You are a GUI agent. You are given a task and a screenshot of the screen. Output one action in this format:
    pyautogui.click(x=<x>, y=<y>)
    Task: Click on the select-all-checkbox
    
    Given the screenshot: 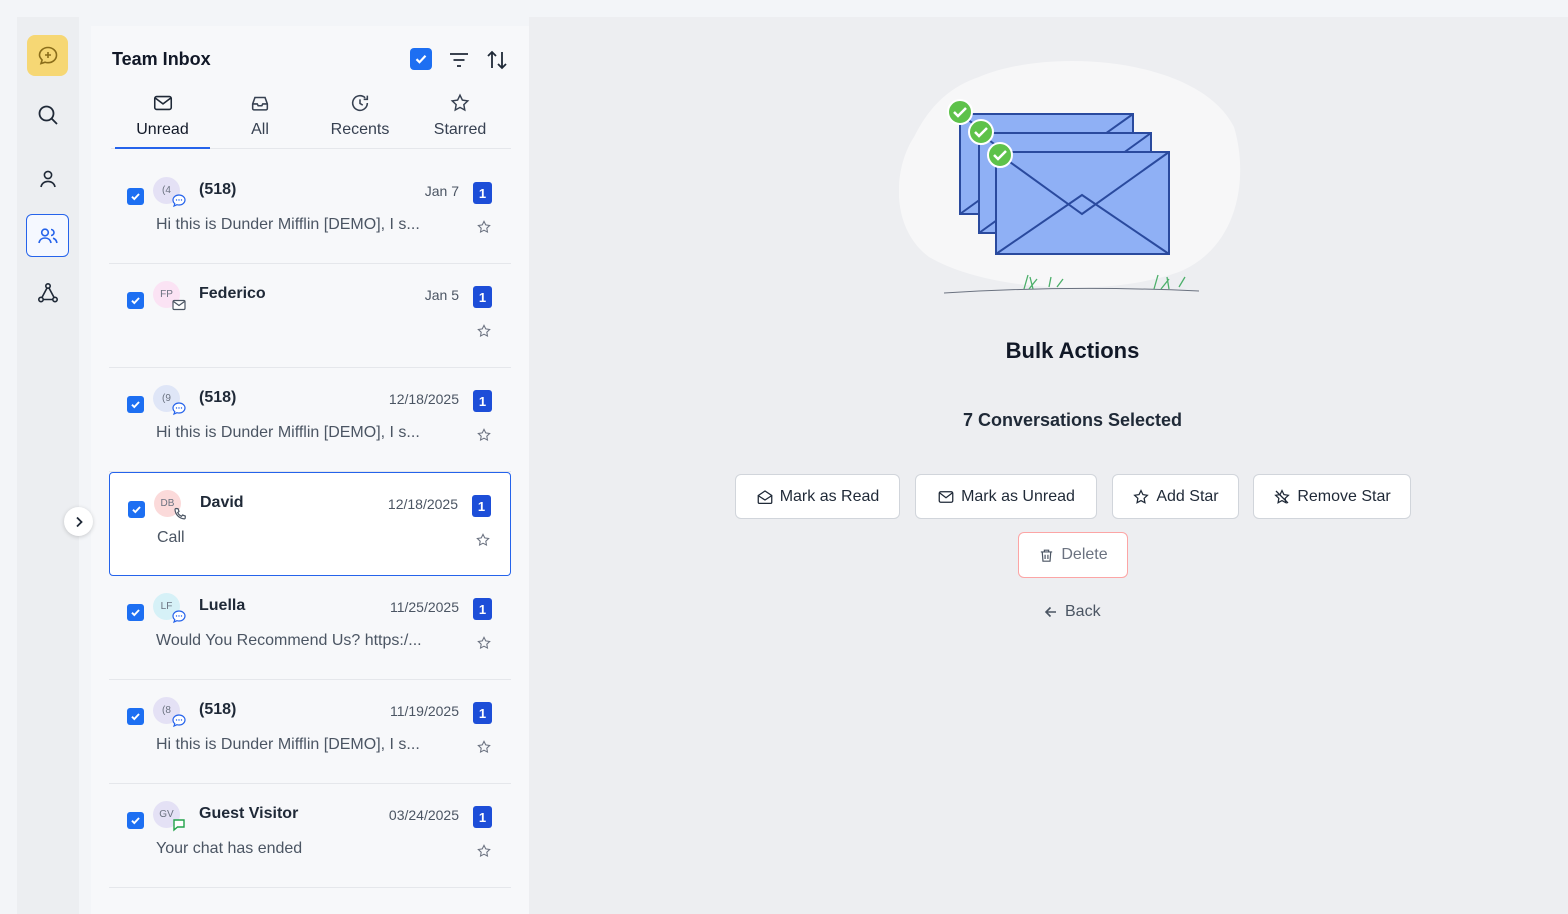 What is the action you would take?
    pyautogui.click(x=421, y=59)
    